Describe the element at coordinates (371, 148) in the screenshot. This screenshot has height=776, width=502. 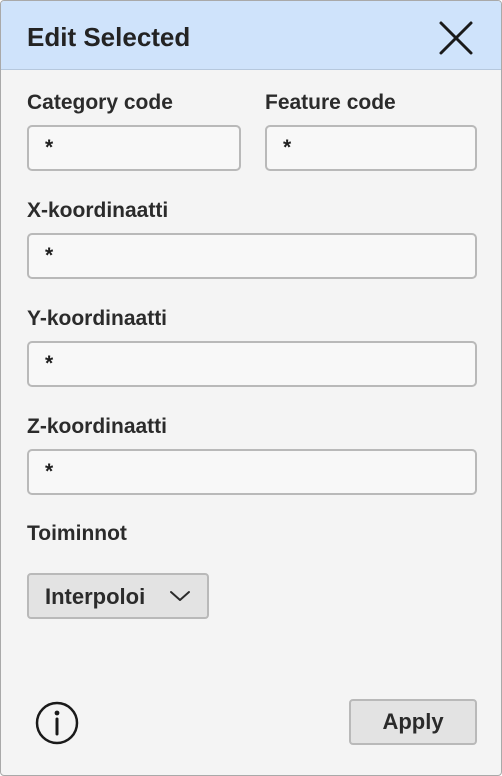
I see `feature-code-input` at that location.